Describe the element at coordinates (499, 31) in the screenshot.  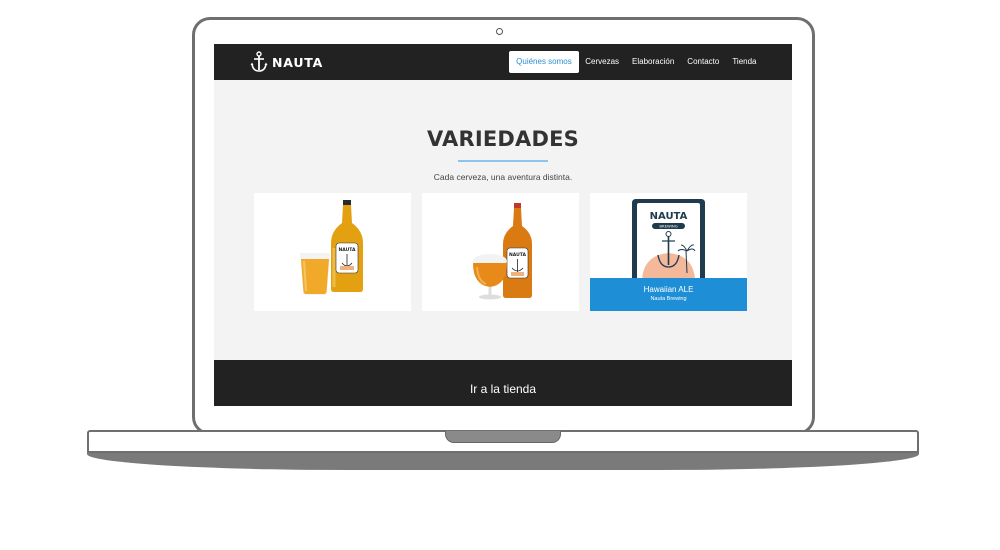
I see `webcam-icon` at that location.